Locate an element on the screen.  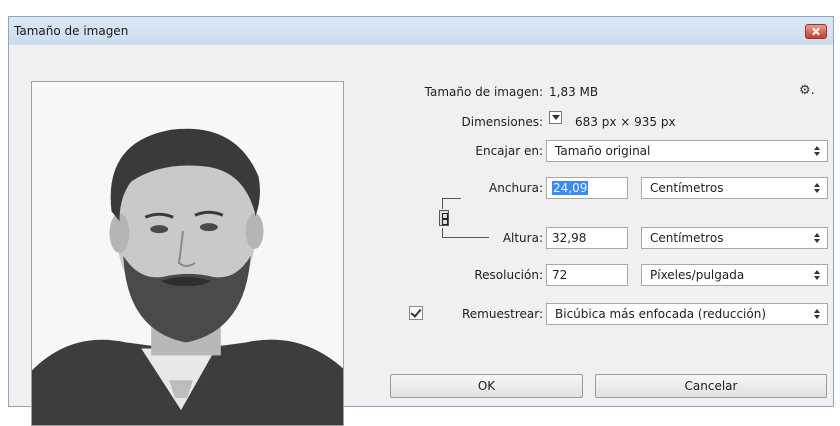
dimensions-value: 683 px × 935 px is located at coordinates (625, 122).